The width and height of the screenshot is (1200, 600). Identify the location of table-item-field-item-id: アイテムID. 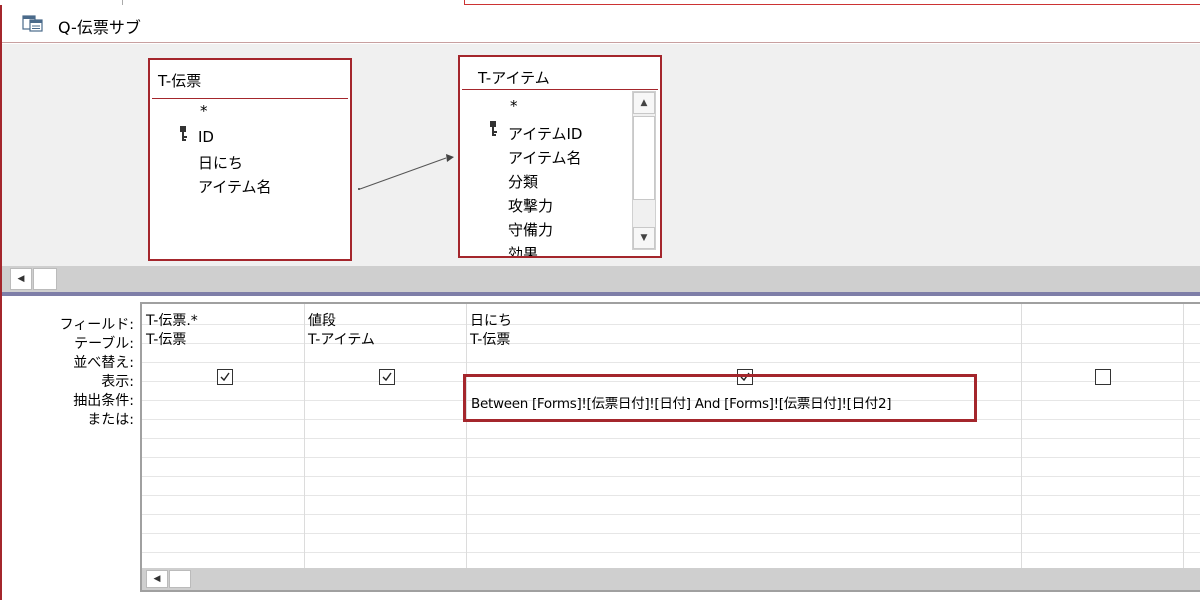
(545, 133).